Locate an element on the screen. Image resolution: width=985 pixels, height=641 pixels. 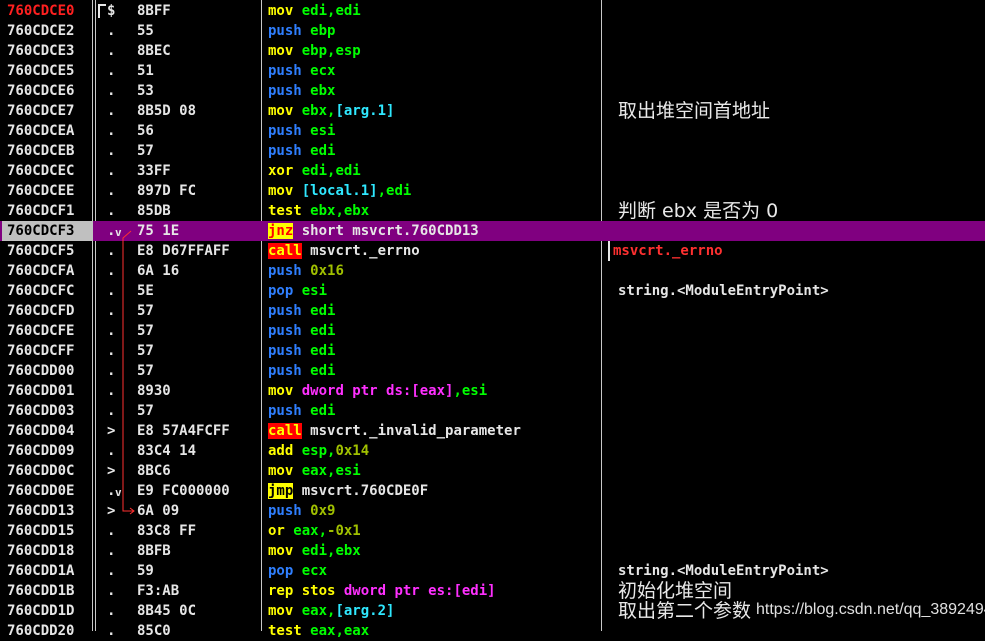
disasm-row: 760CDCE2. 55 push ebp is located at coordinates (492, 31).